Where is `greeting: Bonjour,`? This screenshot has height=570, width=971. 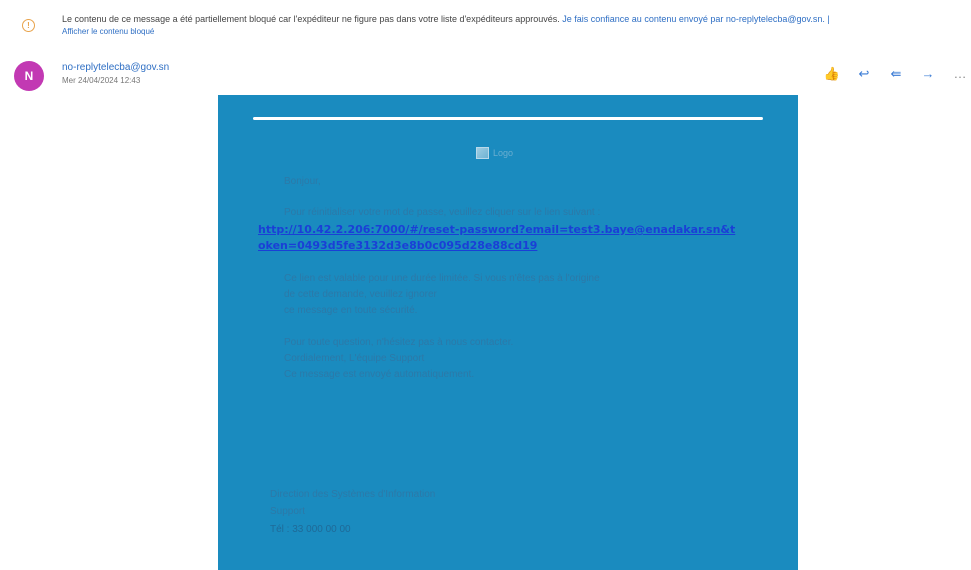 greeting: Bonjour, is located at coordinates (302, 181).